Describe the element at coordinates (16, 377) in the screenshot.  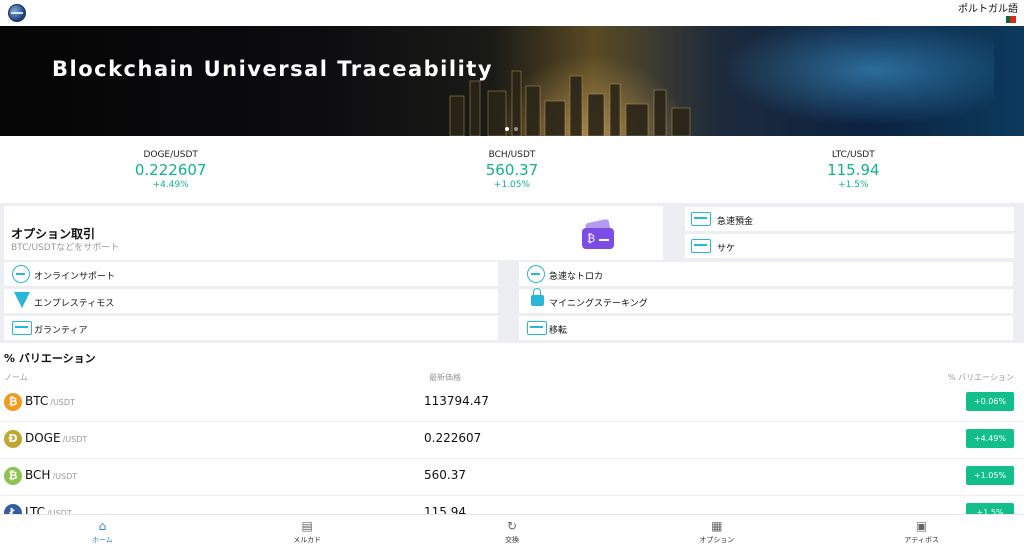
I see `column-name: ノーム` at that location.